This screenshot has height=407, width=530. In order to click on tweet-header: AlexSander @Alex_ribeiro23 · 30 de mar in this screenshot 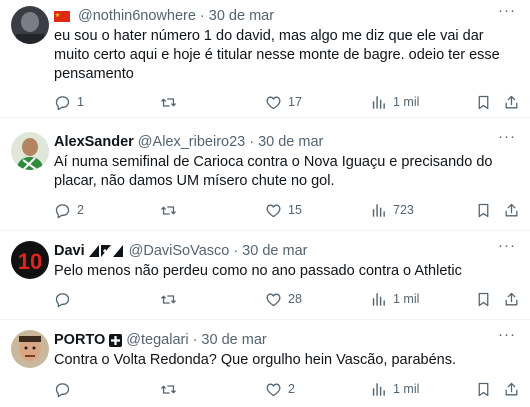, I will do `click(188, 142)`.